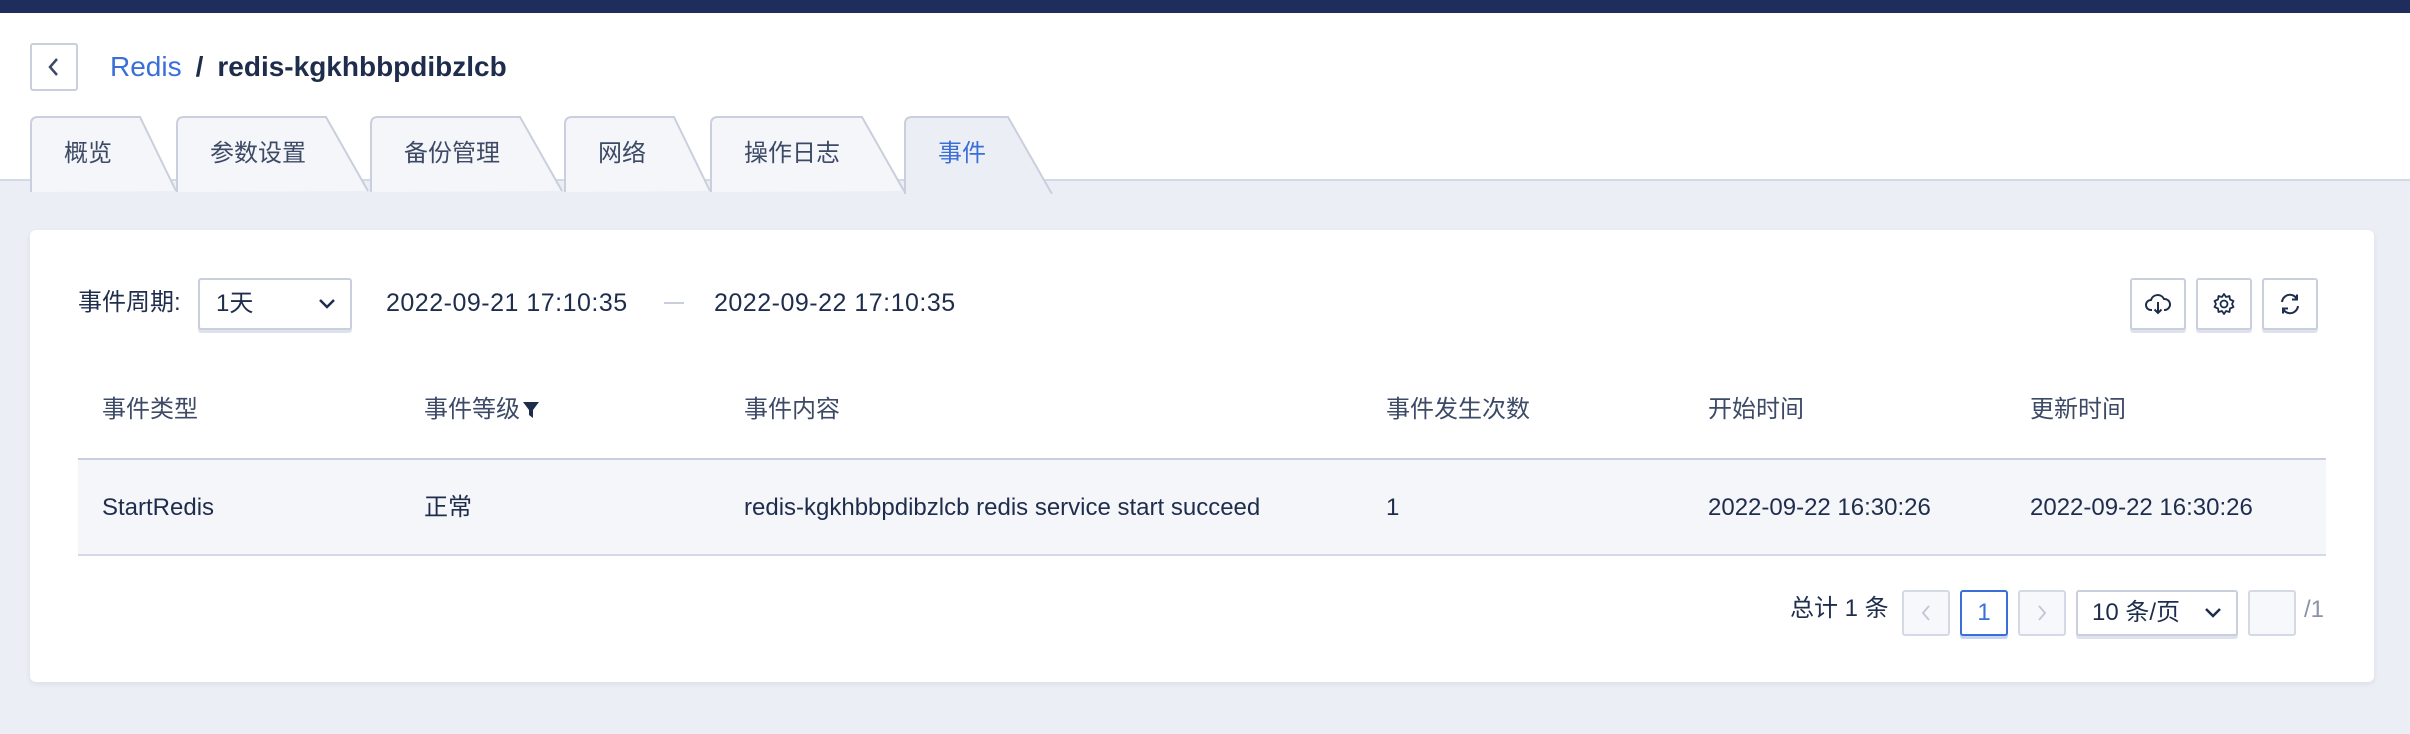 Image resolution: width=2410 pixels, height=734 pixels. What do you see at coordinates (150, 409) in the screenshot?
I see `column-header-event-type: 事件类型` at bounding box center [150, 409].